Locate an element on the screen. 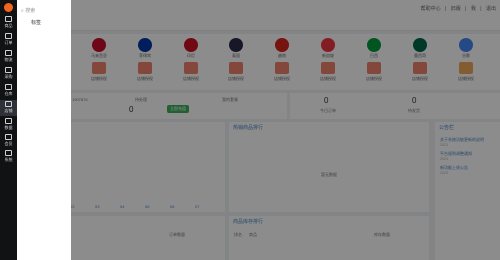 This screenshot has height=260, width=500. flyout-panel: ⌕ 搜索 标签 is located at coordinates (44, 130).